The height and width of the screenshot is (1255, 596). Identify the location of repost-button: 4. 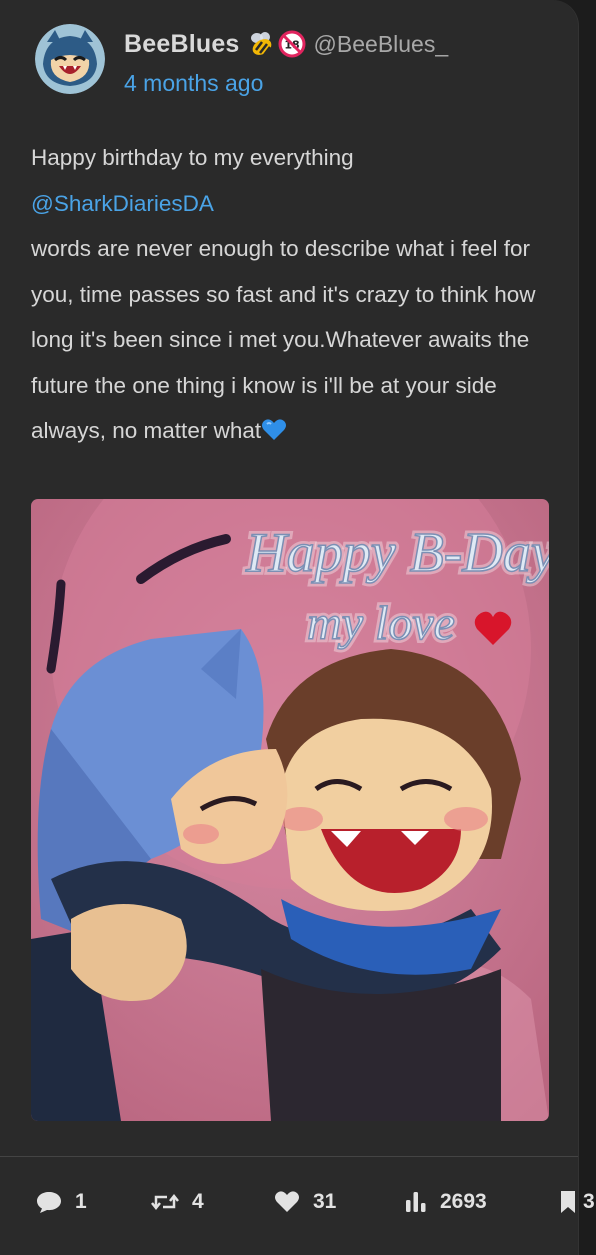
(177, 1202).